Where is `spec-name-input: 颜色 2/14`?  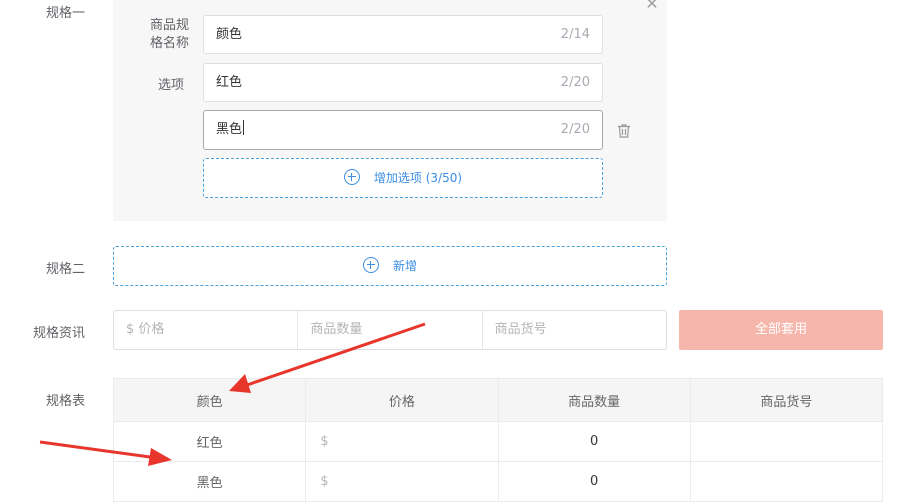 spec-name-input: 颜色 2/14 is located at coordinates (403, 34).